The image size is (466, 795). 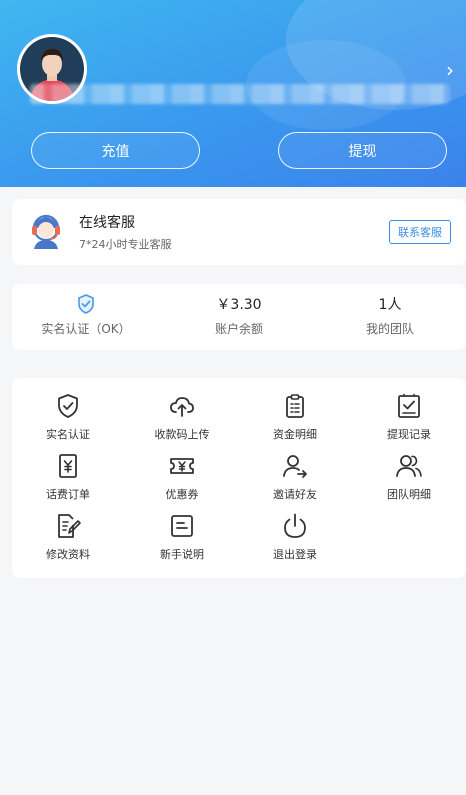 What do you see at coordinates (295, 434) in the screenshot?
I see `menu-item-label: 资金明细` at bounding box center [295, 434].